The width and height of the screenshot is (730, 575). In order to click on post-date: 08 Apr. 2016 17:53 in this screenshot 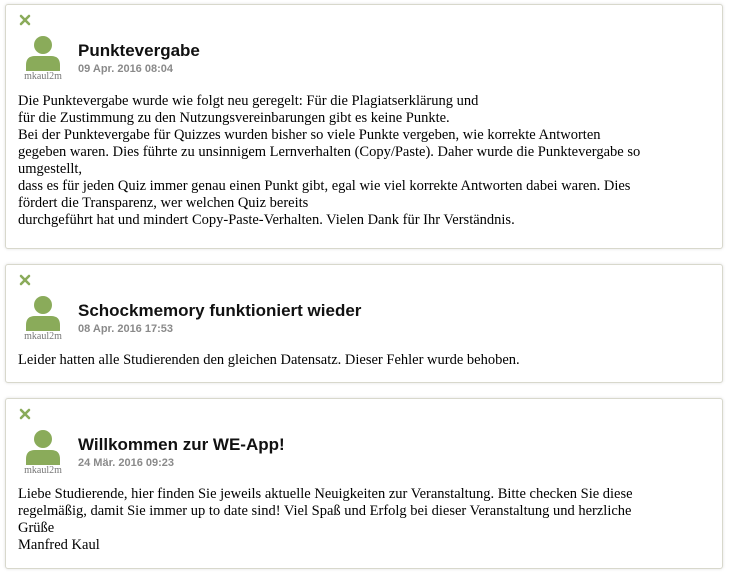, I will do `click(125, 329)`.